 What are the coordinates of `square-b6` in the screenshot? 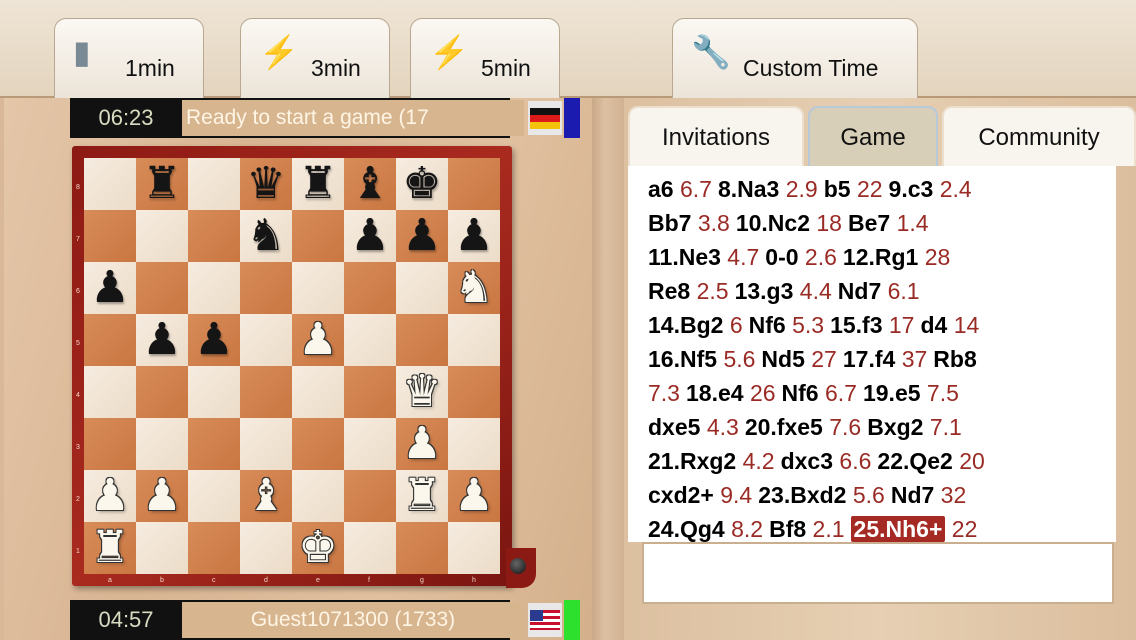 It's located at (162, 288).